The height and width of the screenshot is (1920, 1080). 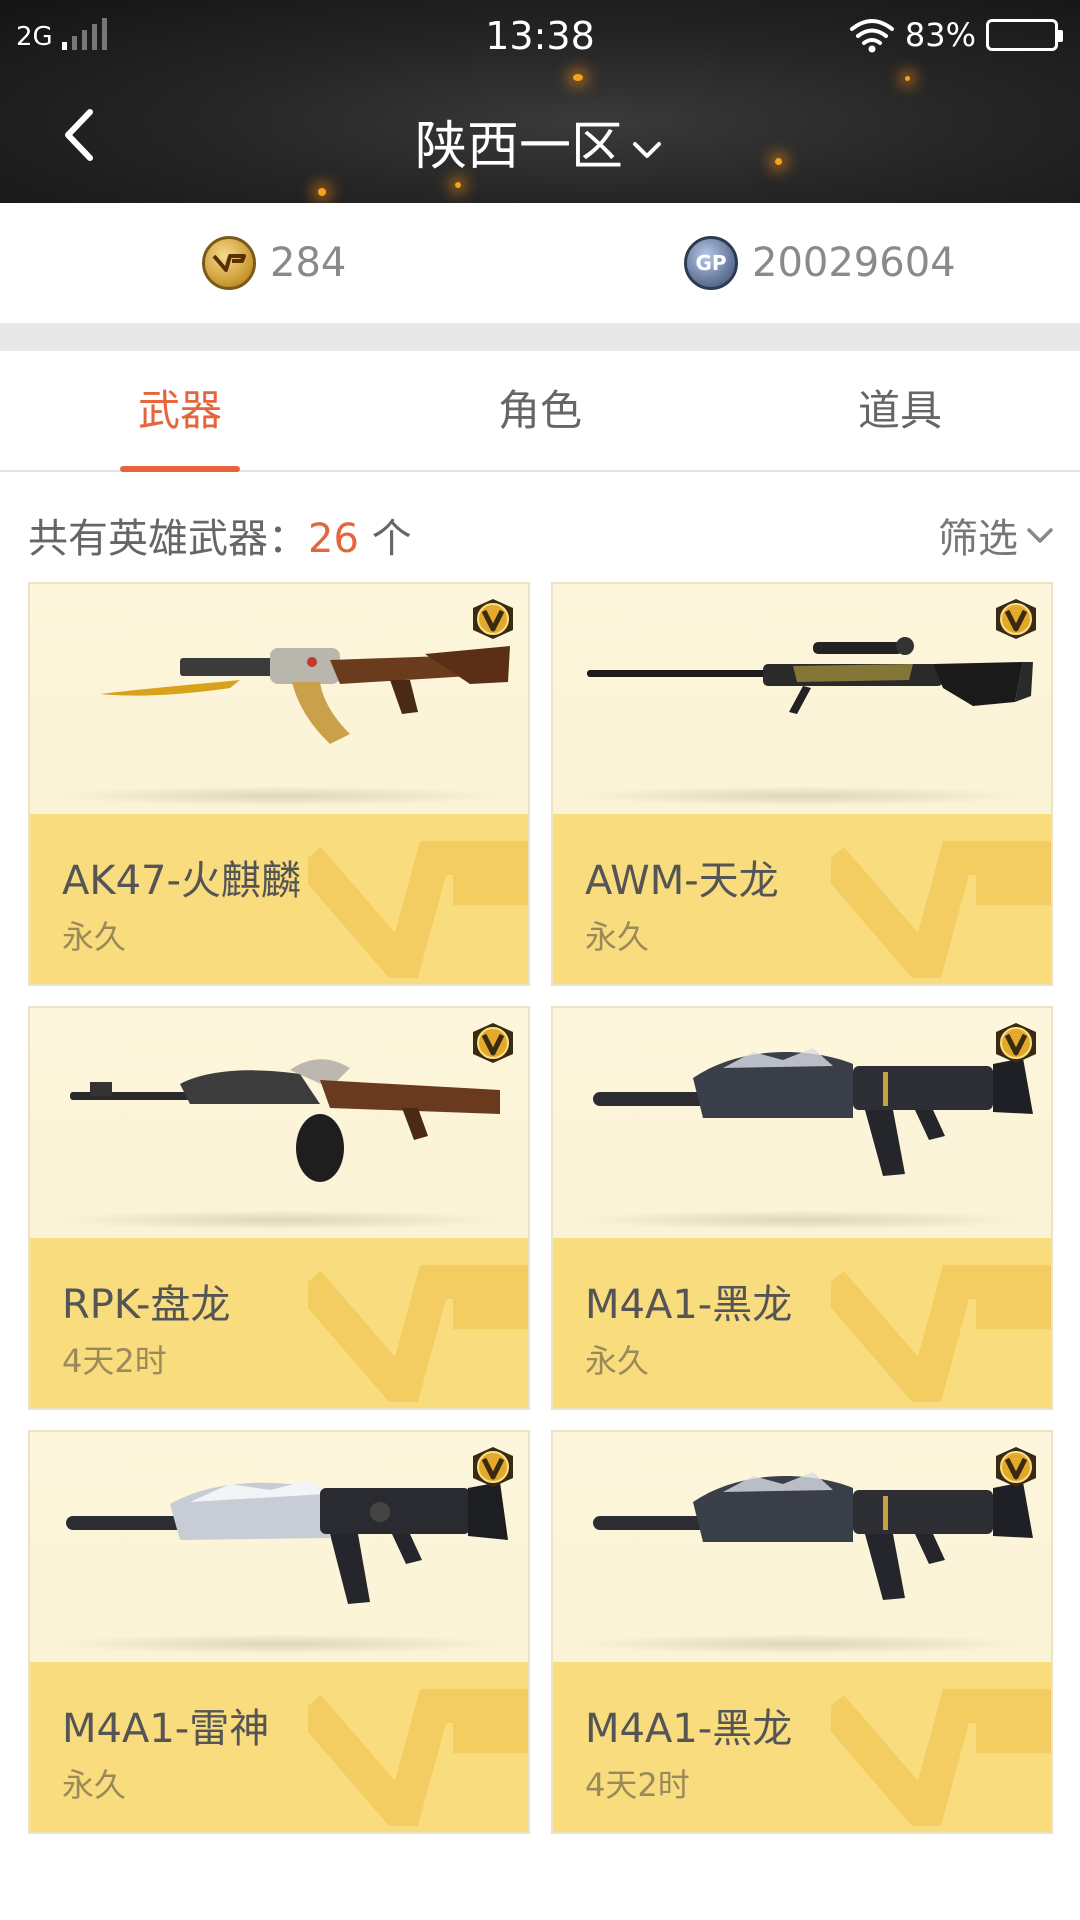 I want to click on battery-percent: 83%, so click(x=940, y=35).